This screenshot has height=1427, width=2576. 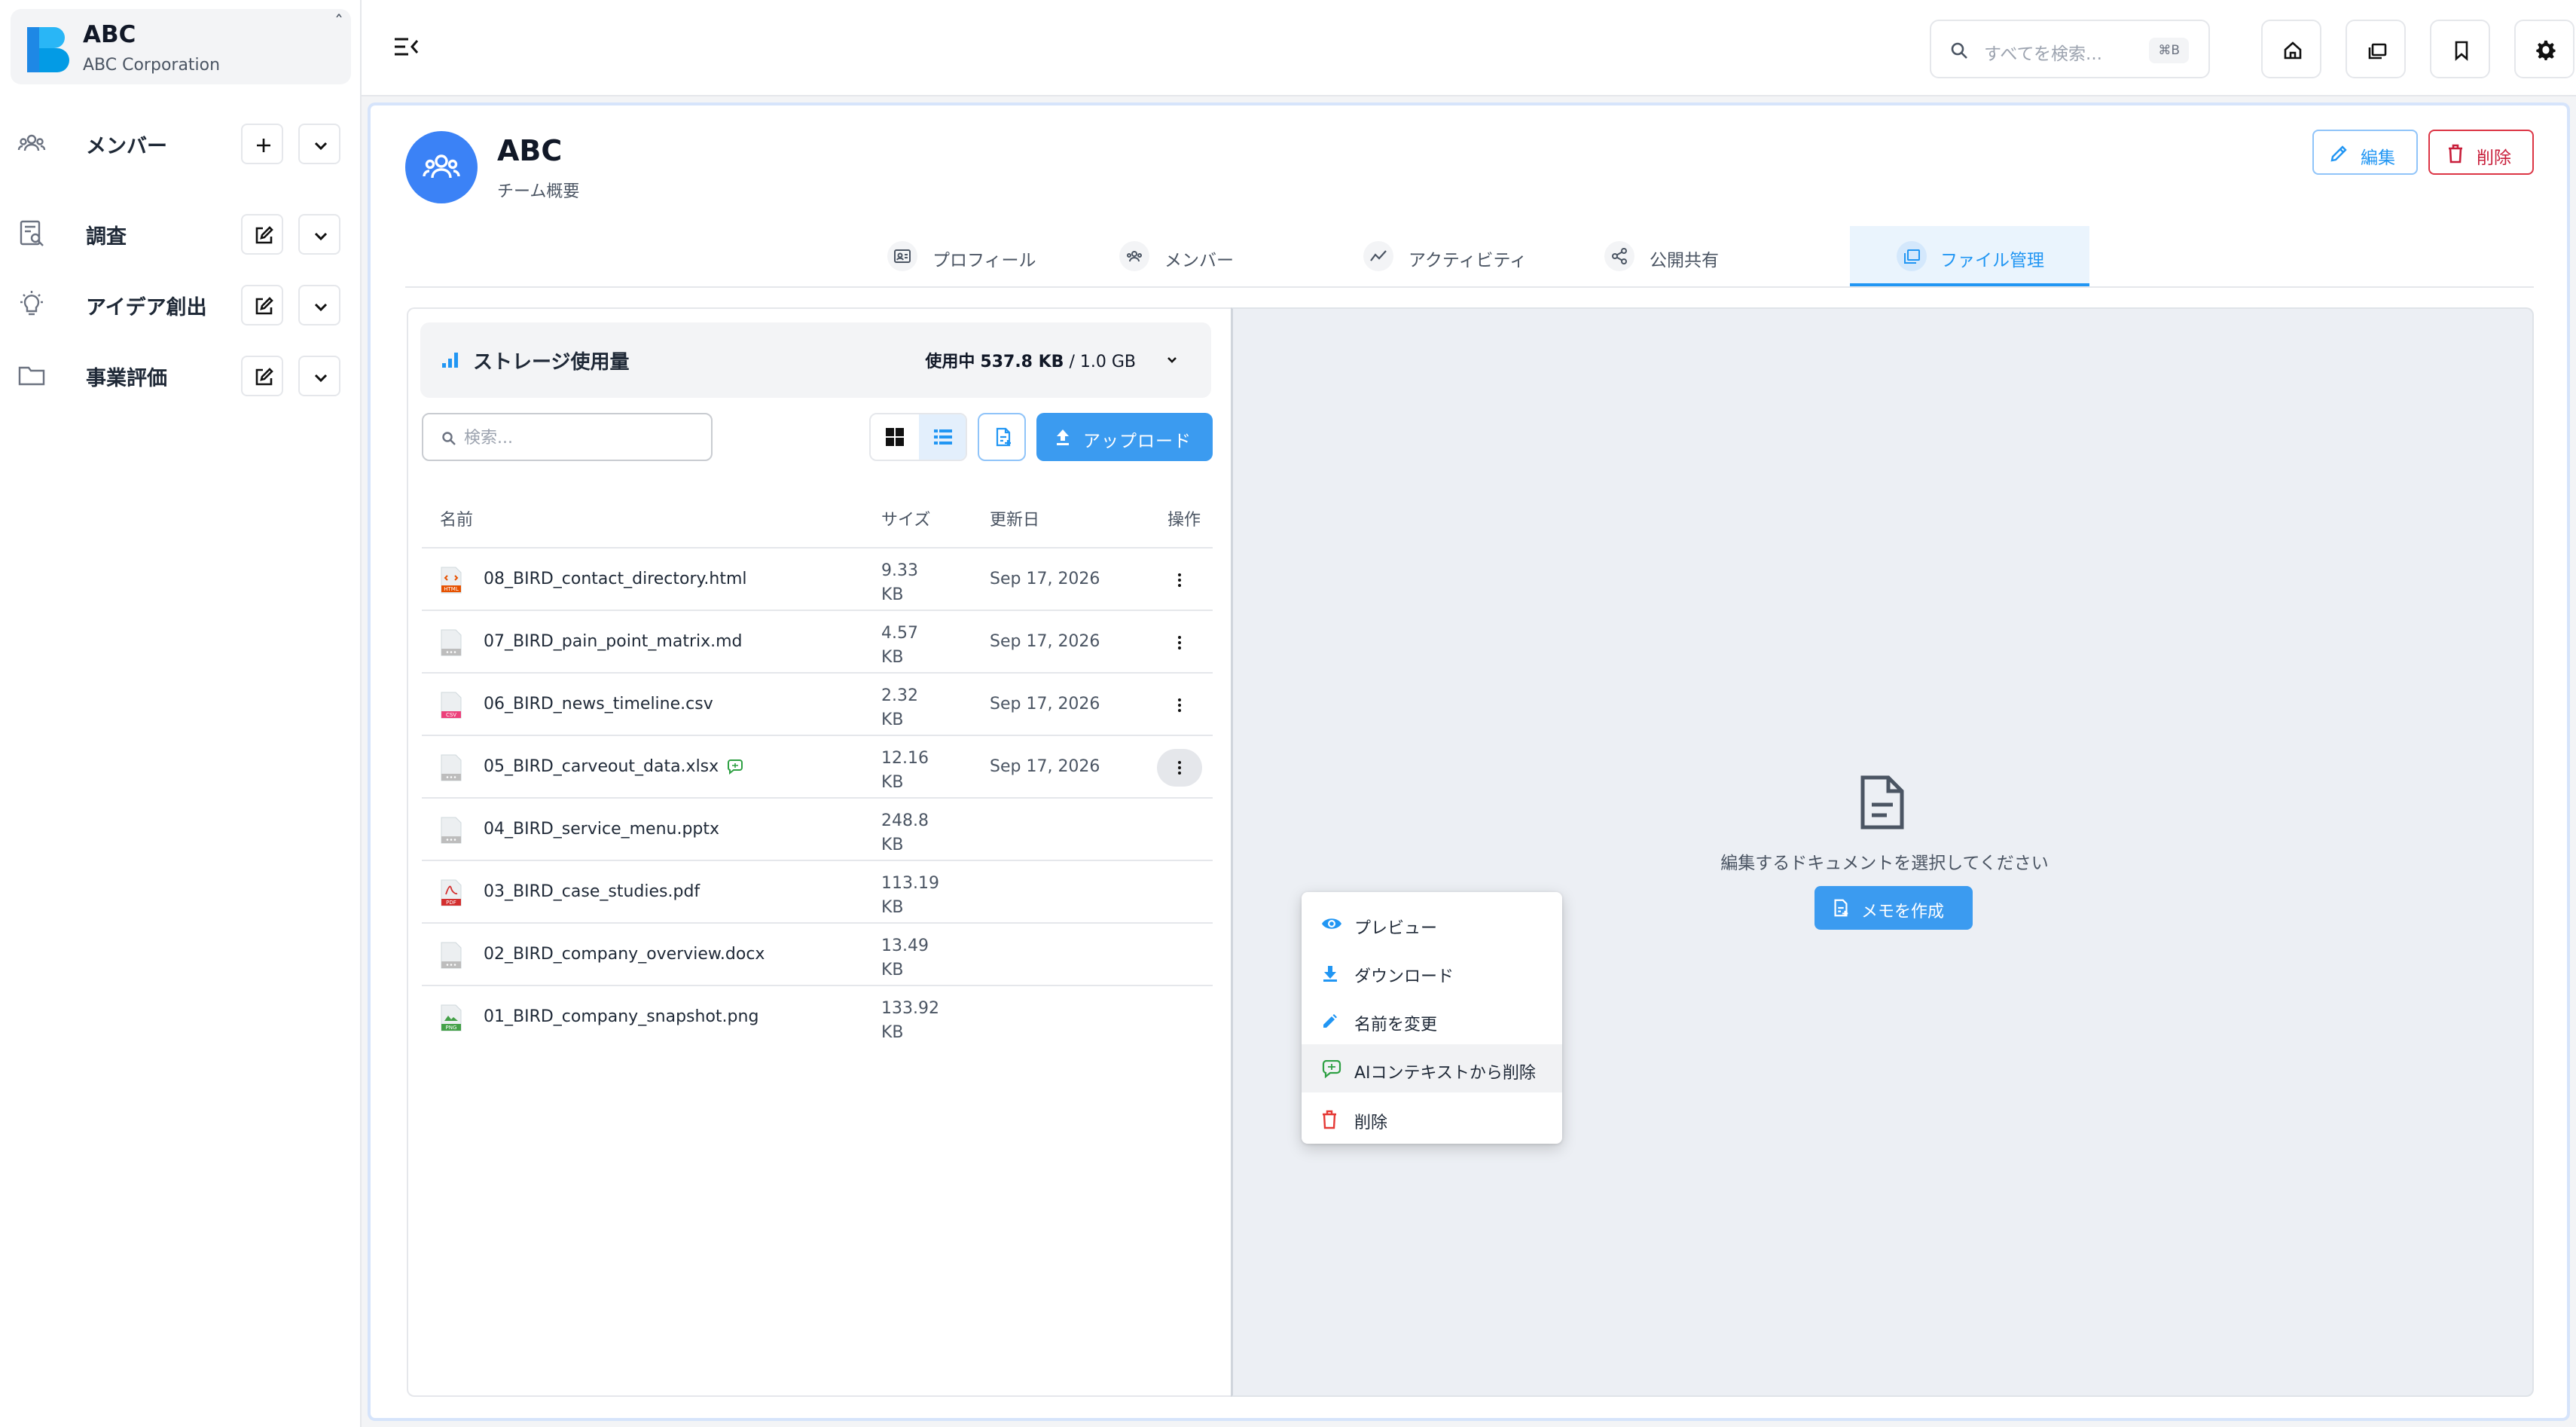 I want to click on edit-team-button: 編集, so click(x=2365, y=152).